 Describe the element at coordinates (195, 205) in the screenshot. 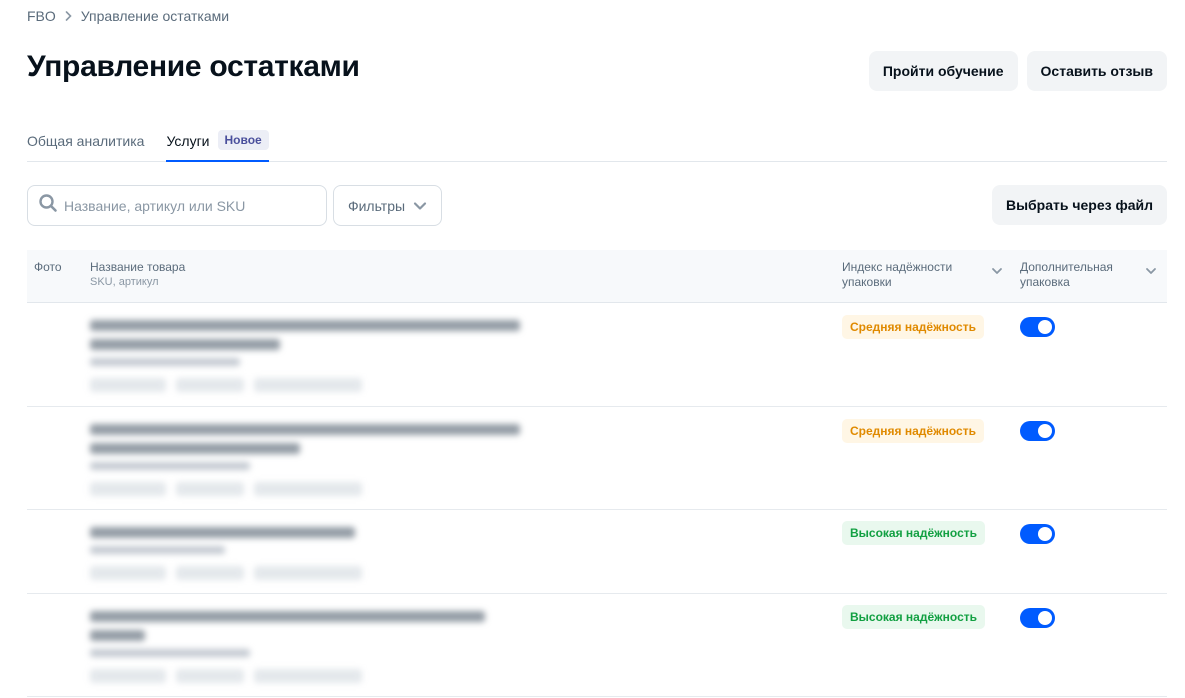

I see `search-input` at that location.